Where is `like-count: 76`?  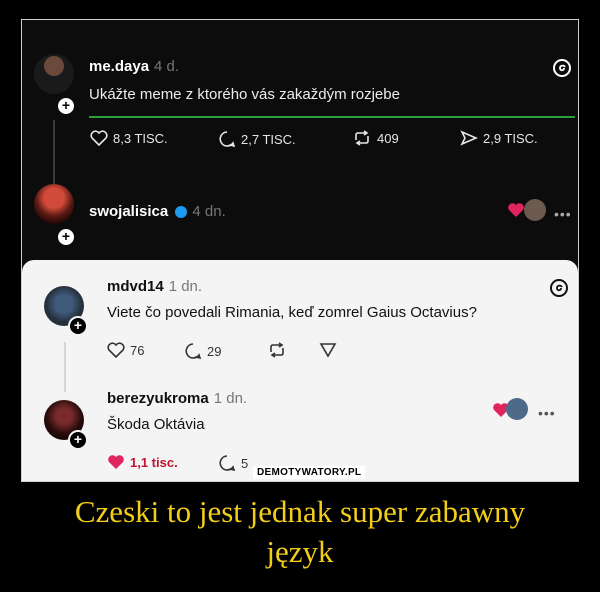
like-count: 76 is located at coordinates (137, 350).